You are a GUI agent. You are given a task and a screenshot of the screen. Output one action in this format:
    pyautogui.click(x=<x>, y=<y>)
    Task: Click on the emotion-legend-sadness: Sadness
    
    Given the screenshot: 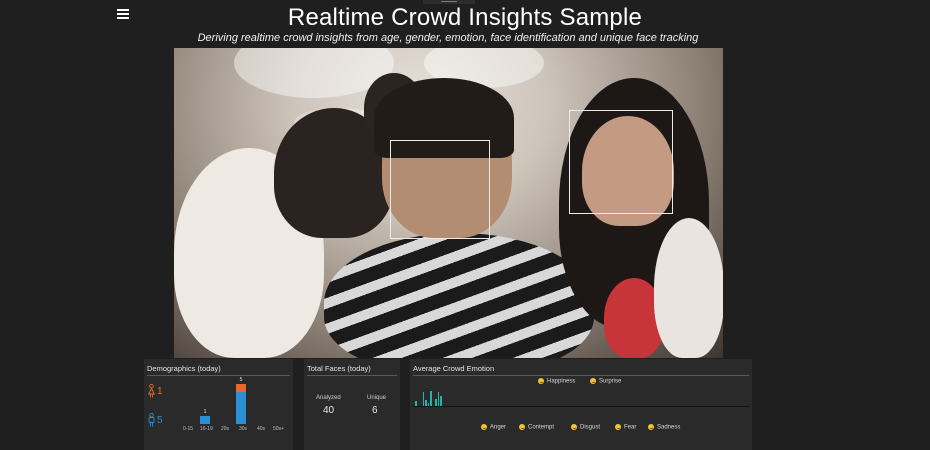 What is the action you would take?
    pyautogui.click(x=664, y=427)
    